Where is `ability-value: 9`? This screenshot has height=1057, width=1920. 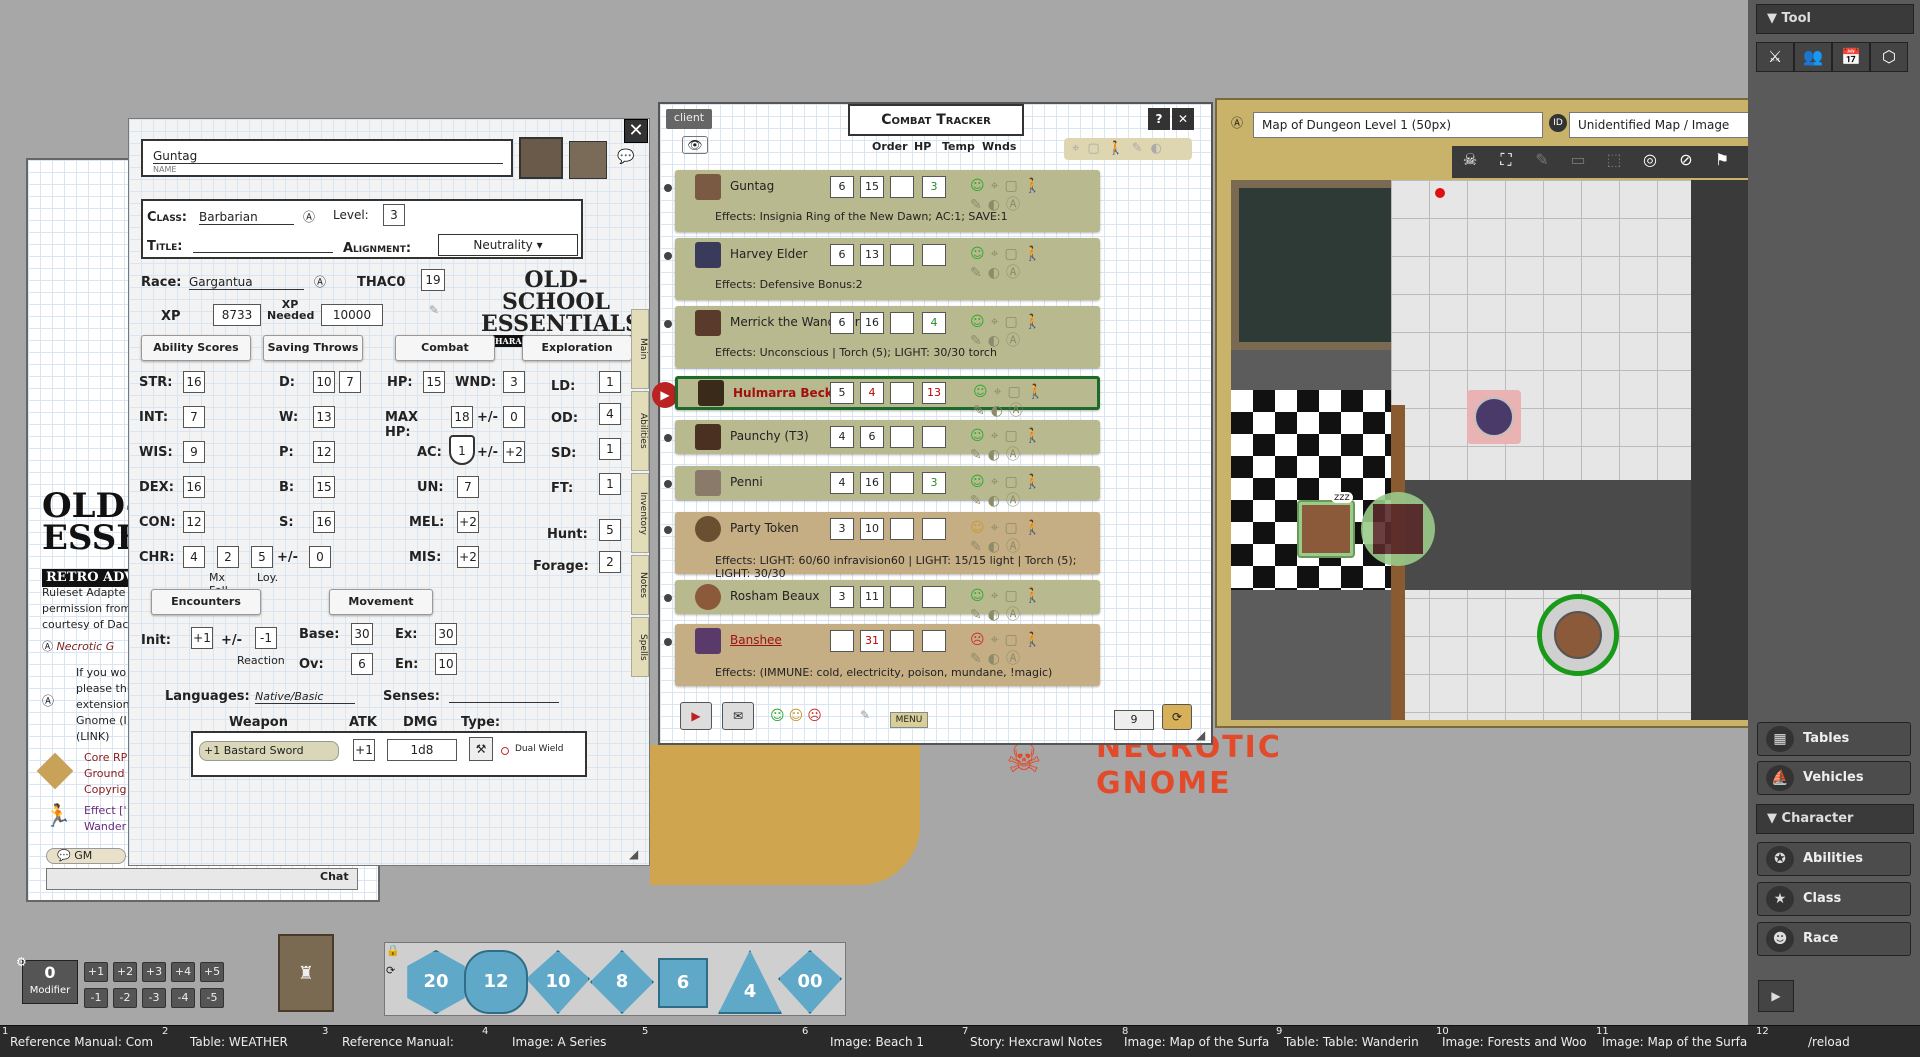 ability-value: 9 is located at coordinates (194, 452).